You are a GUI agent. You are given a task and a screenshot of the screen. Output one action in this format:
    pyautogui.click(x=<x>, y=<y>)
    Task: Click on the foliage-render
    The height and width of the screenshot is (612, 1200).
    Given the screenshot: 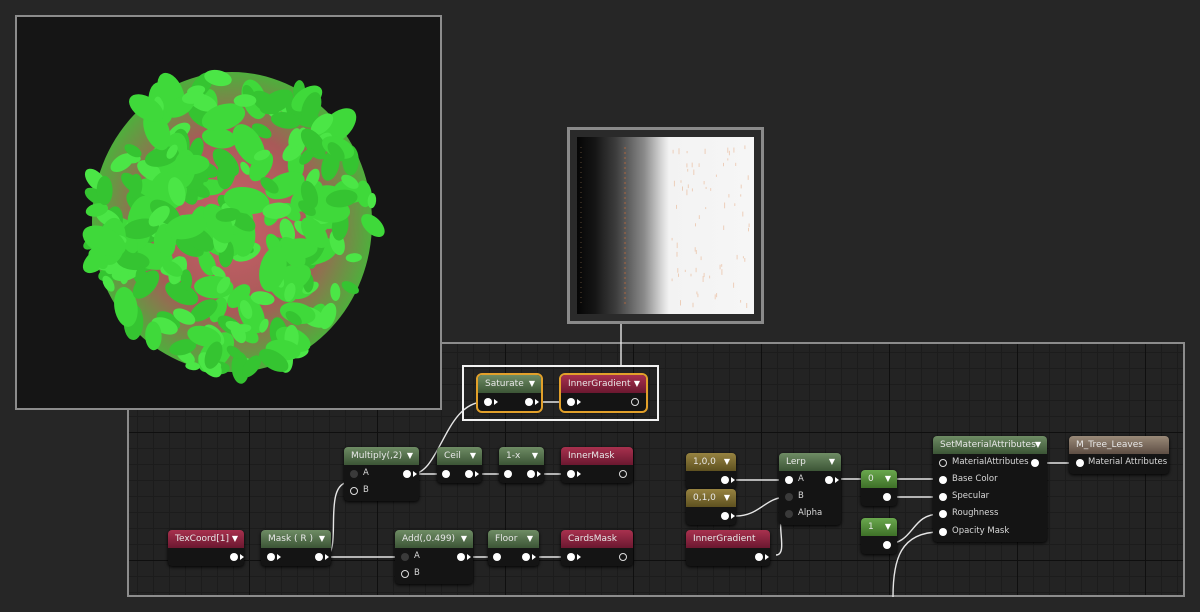 What is the action you would take?
    pyautogui.click(x=233, y=226)
    